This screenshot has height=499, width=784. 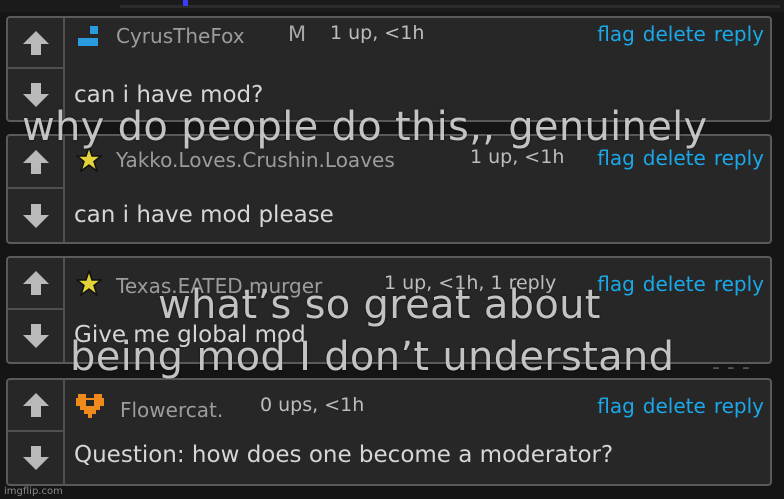 I want to click on comment-text: can i have mod please, so click(x=204, y=215).